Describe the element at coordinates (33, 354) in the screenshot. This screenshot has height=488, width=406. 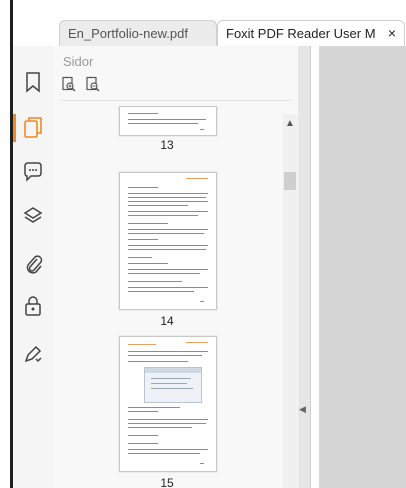
I see `signature-icon` at that location.